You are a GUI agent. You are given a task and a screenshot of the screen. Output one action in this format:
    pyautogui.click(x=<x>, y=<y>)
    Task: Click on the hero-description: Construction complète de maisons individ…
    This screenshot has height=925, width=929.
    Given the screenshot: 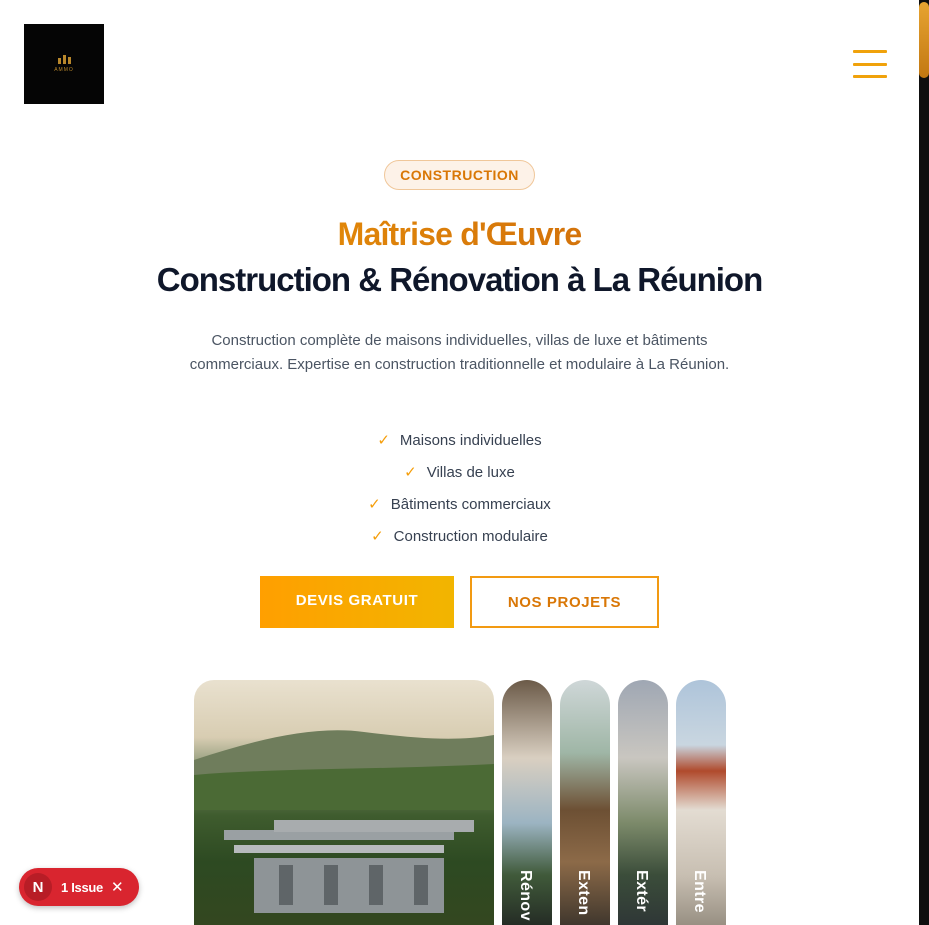 What is the action you would take?
    pyautogui.click(x=459, y=352)
    